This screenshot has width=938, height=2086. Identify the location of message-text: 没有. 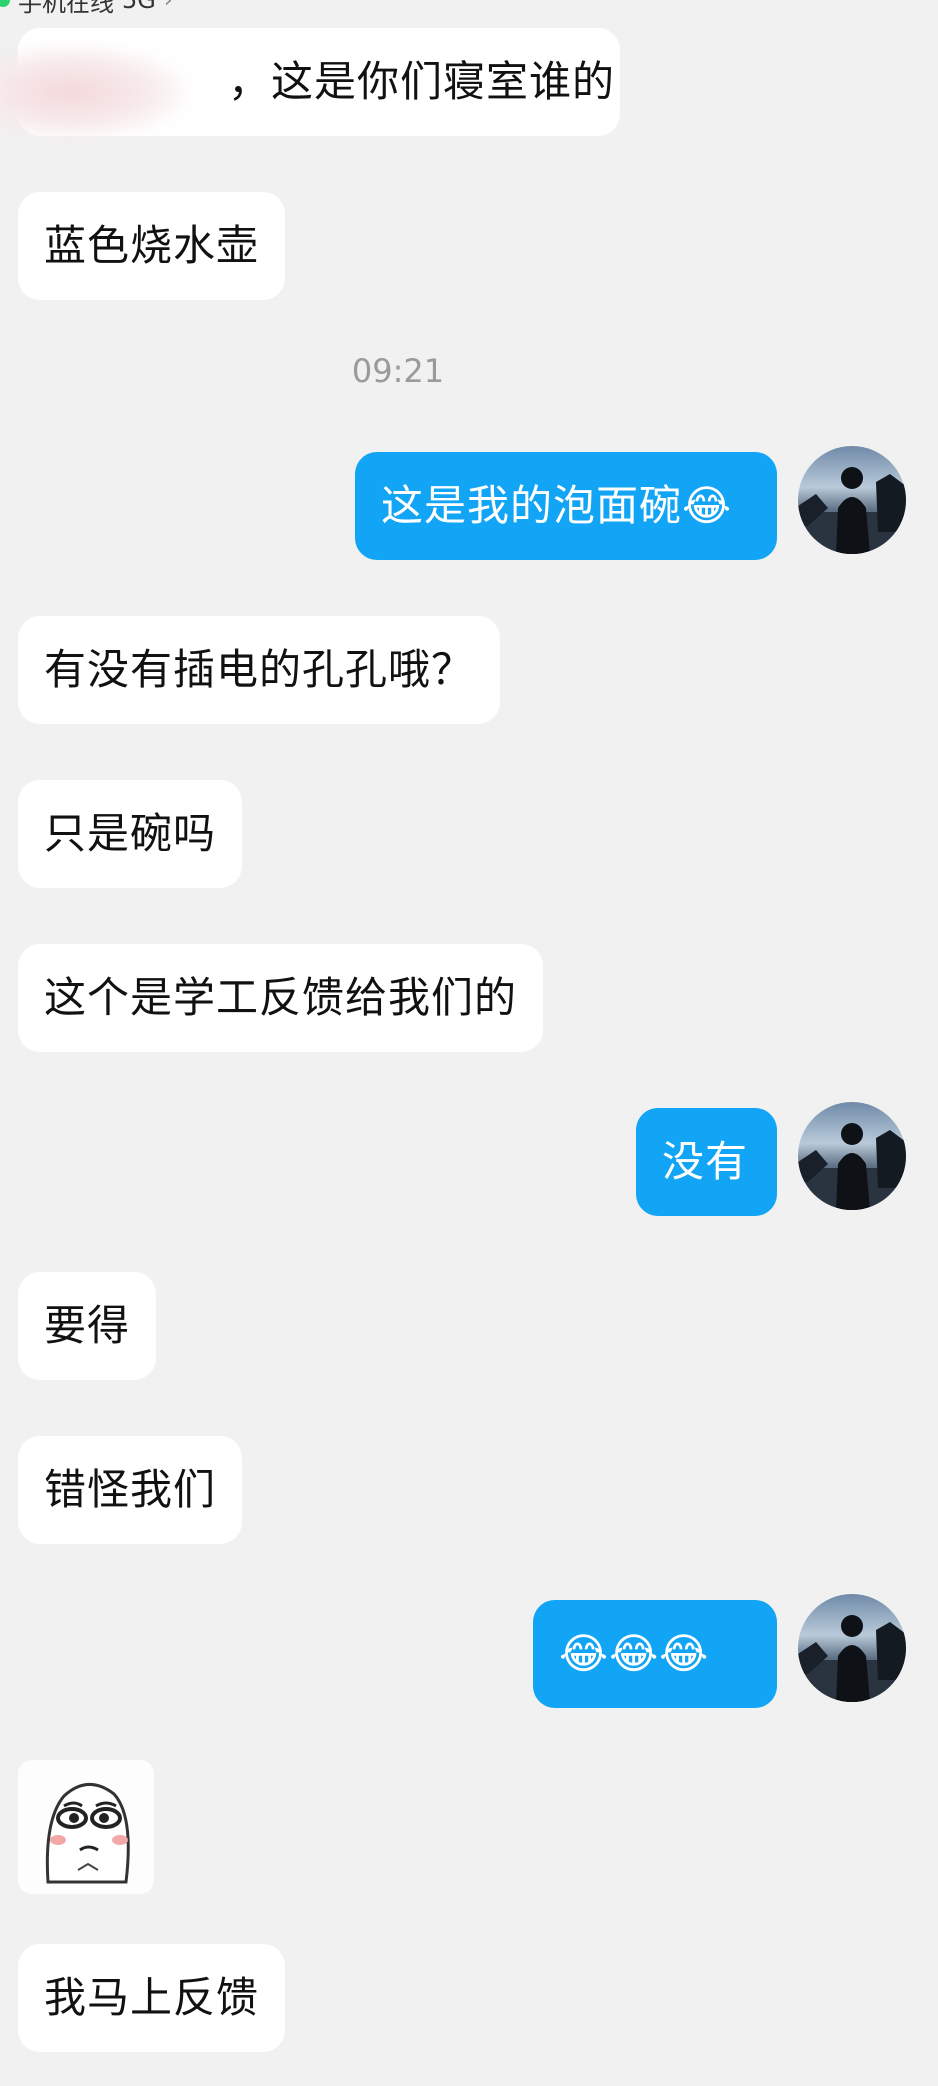
(705, 1161).